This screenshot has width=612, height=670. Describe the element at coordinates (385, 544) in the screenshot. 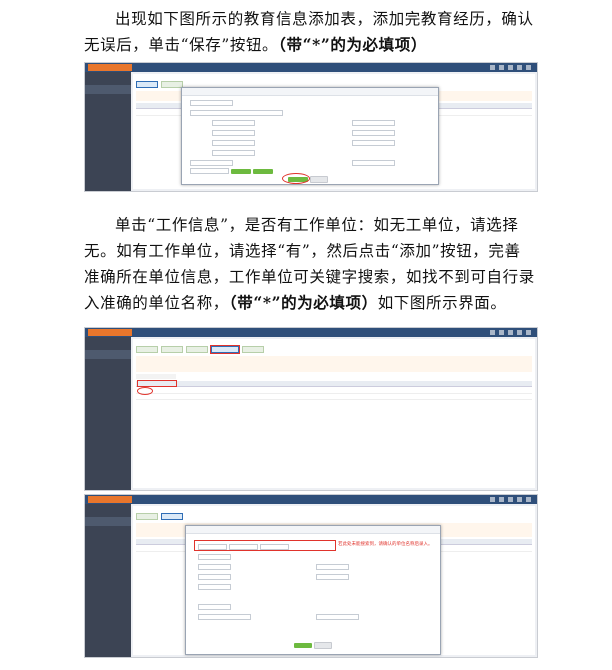

I see `annotation-text: 若此处未能搜索到，请确认的单位名称后录入。` at that location.